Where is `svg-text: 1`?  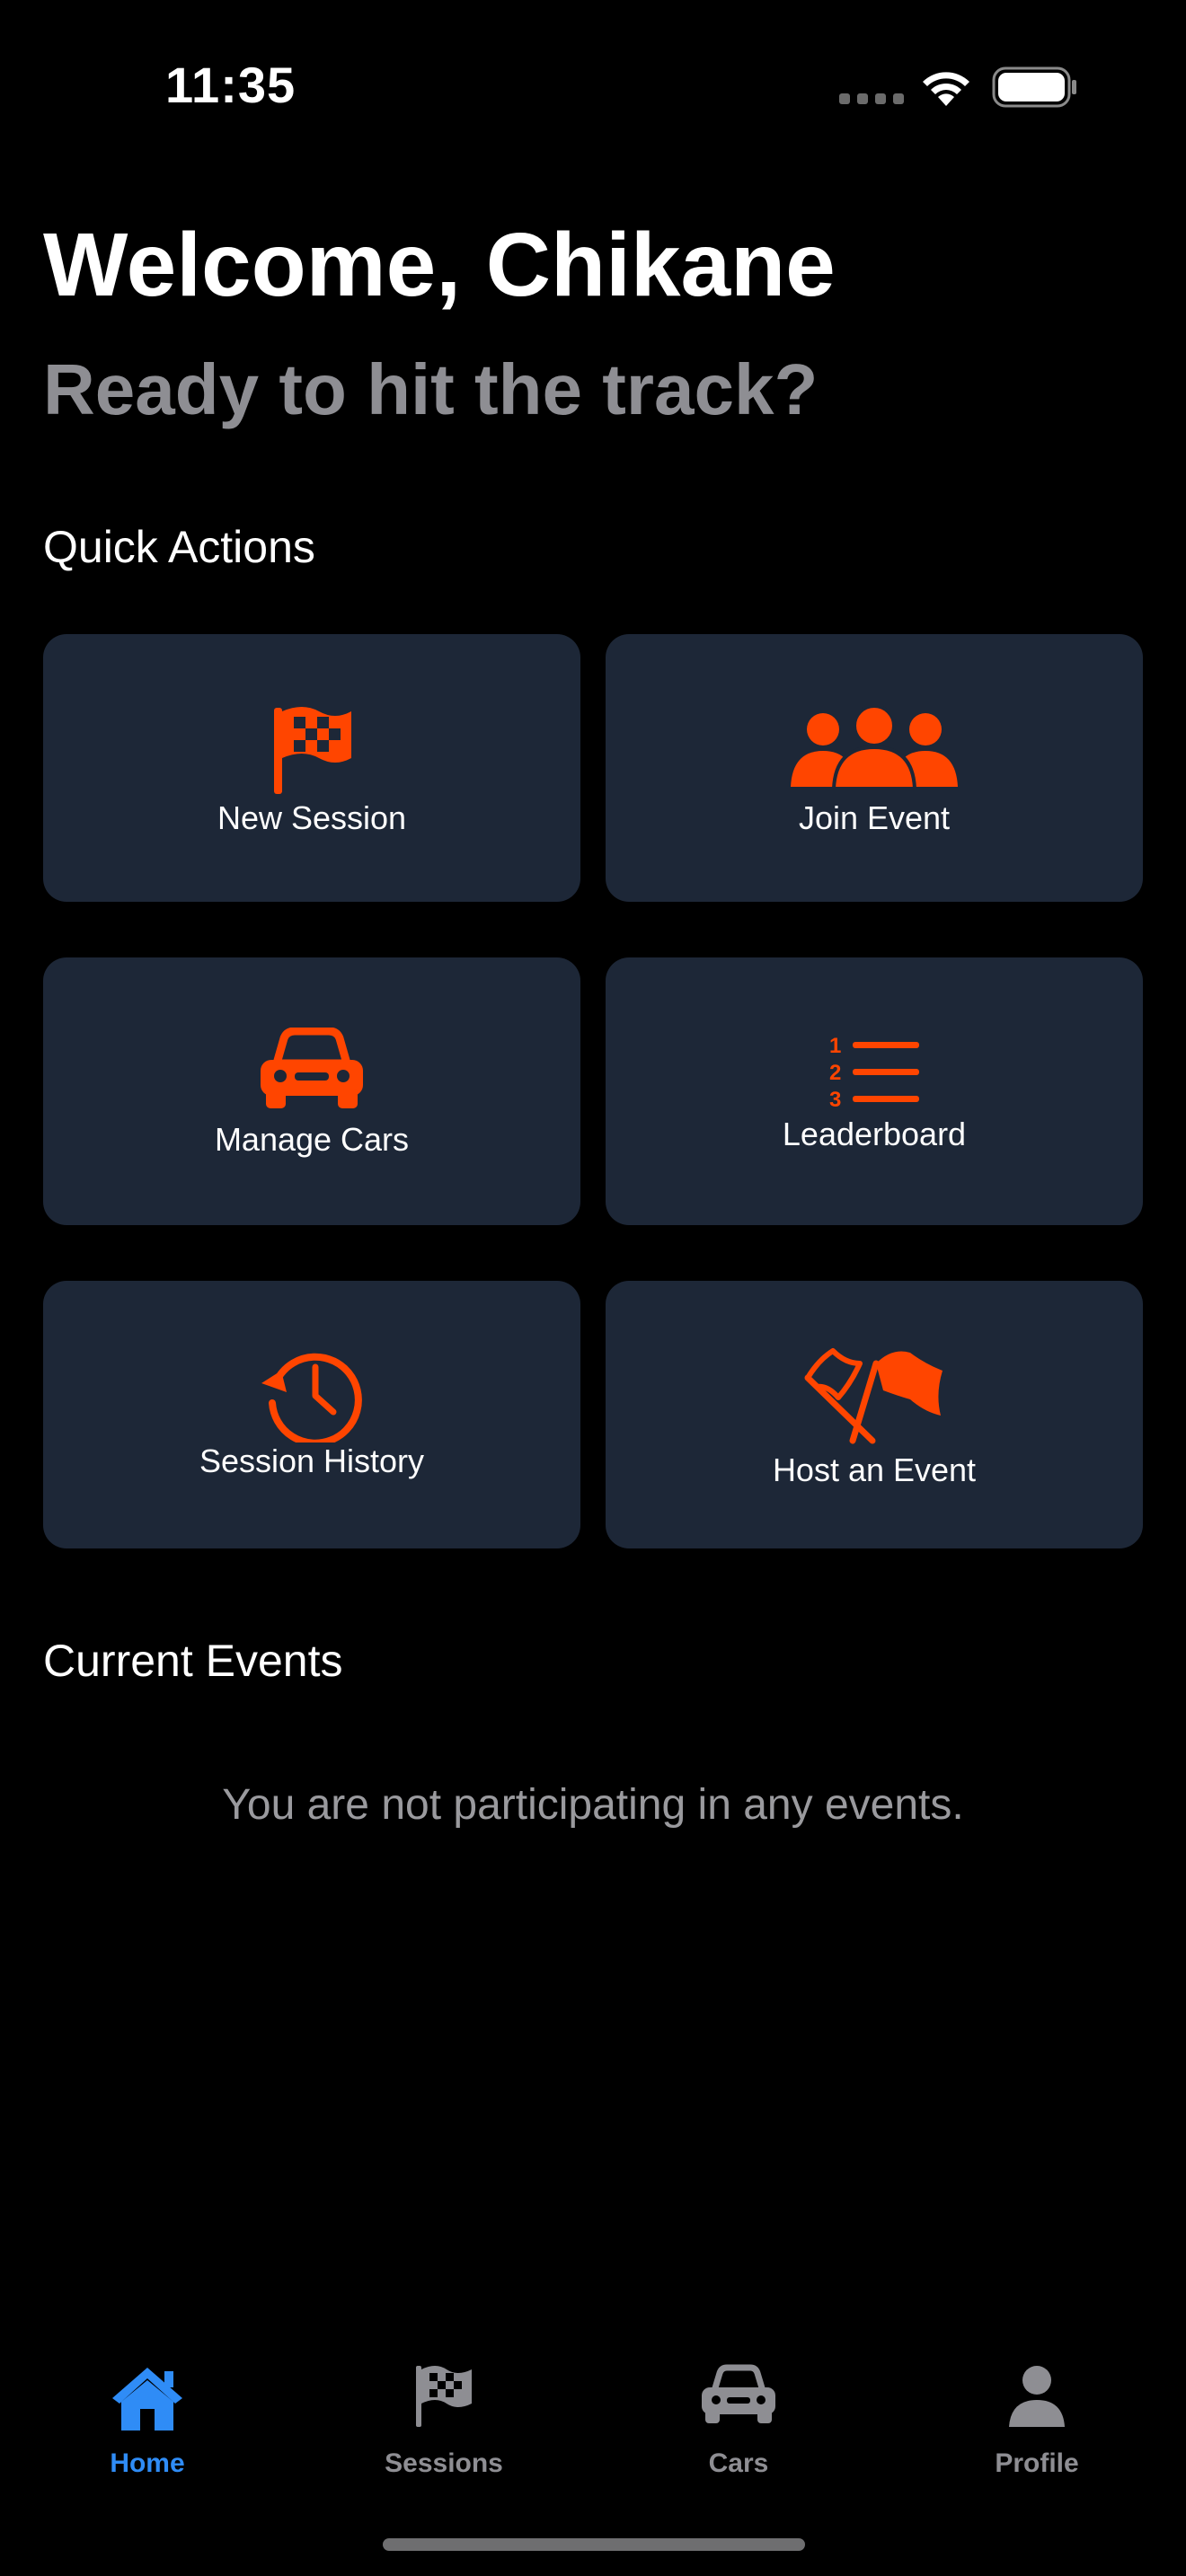 svg-text: 1 is located at coordinates (835, 1046).